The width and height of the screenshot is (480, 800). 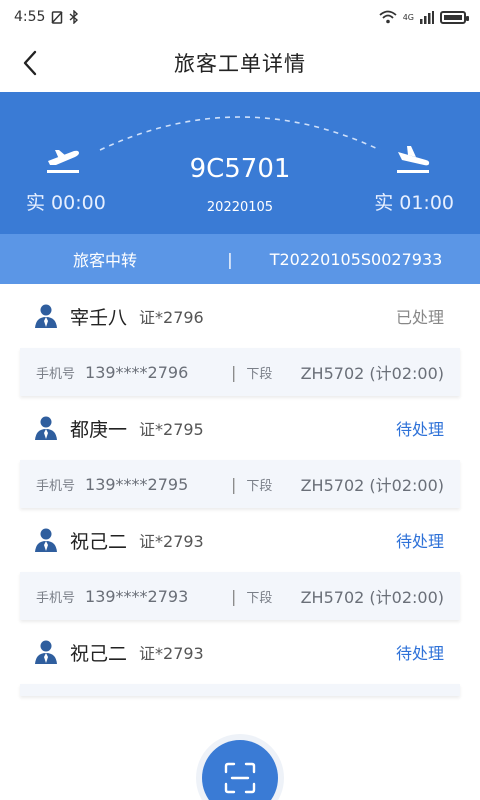 I want to click on battery-icon, so click(x=454, y=17).